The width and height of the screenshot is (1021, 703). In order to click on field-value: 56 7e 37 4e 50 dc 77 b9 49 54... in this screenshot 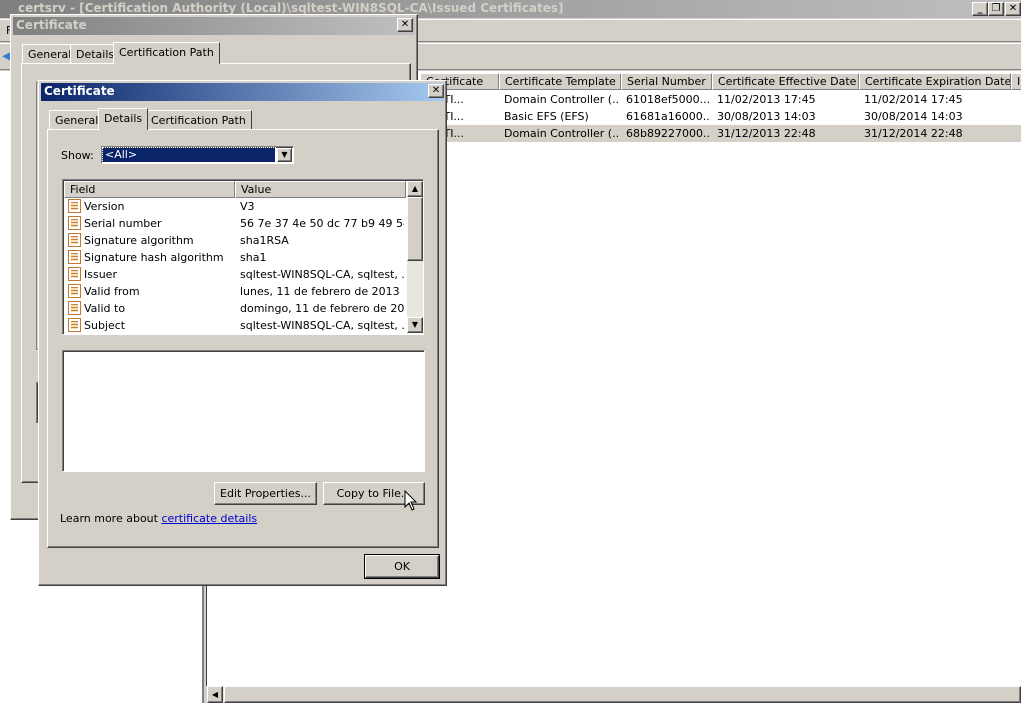, I will do `click(322, 223)`.